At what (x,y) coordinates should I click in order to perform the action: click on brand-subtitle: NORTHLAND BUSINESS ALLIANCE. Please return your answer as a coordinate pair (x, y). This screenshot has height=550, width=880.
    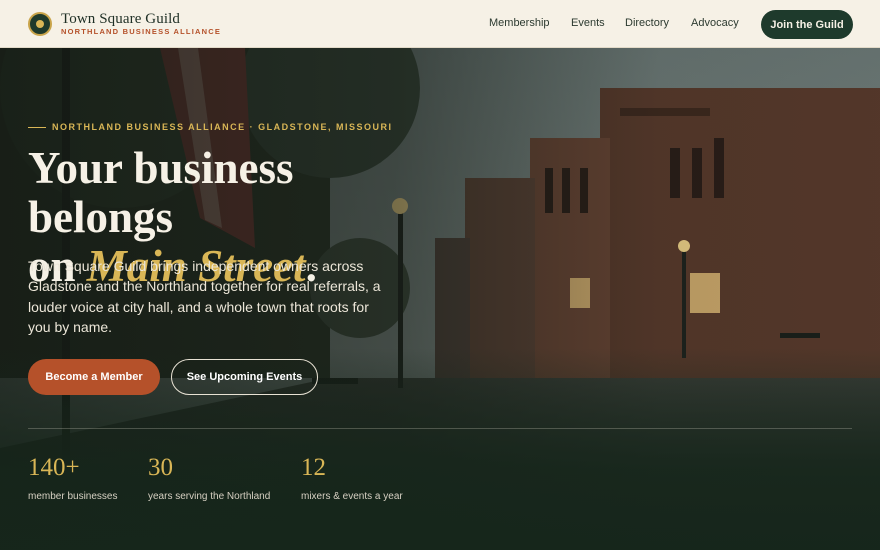
    Looking at the image, I should click on (141, 31).